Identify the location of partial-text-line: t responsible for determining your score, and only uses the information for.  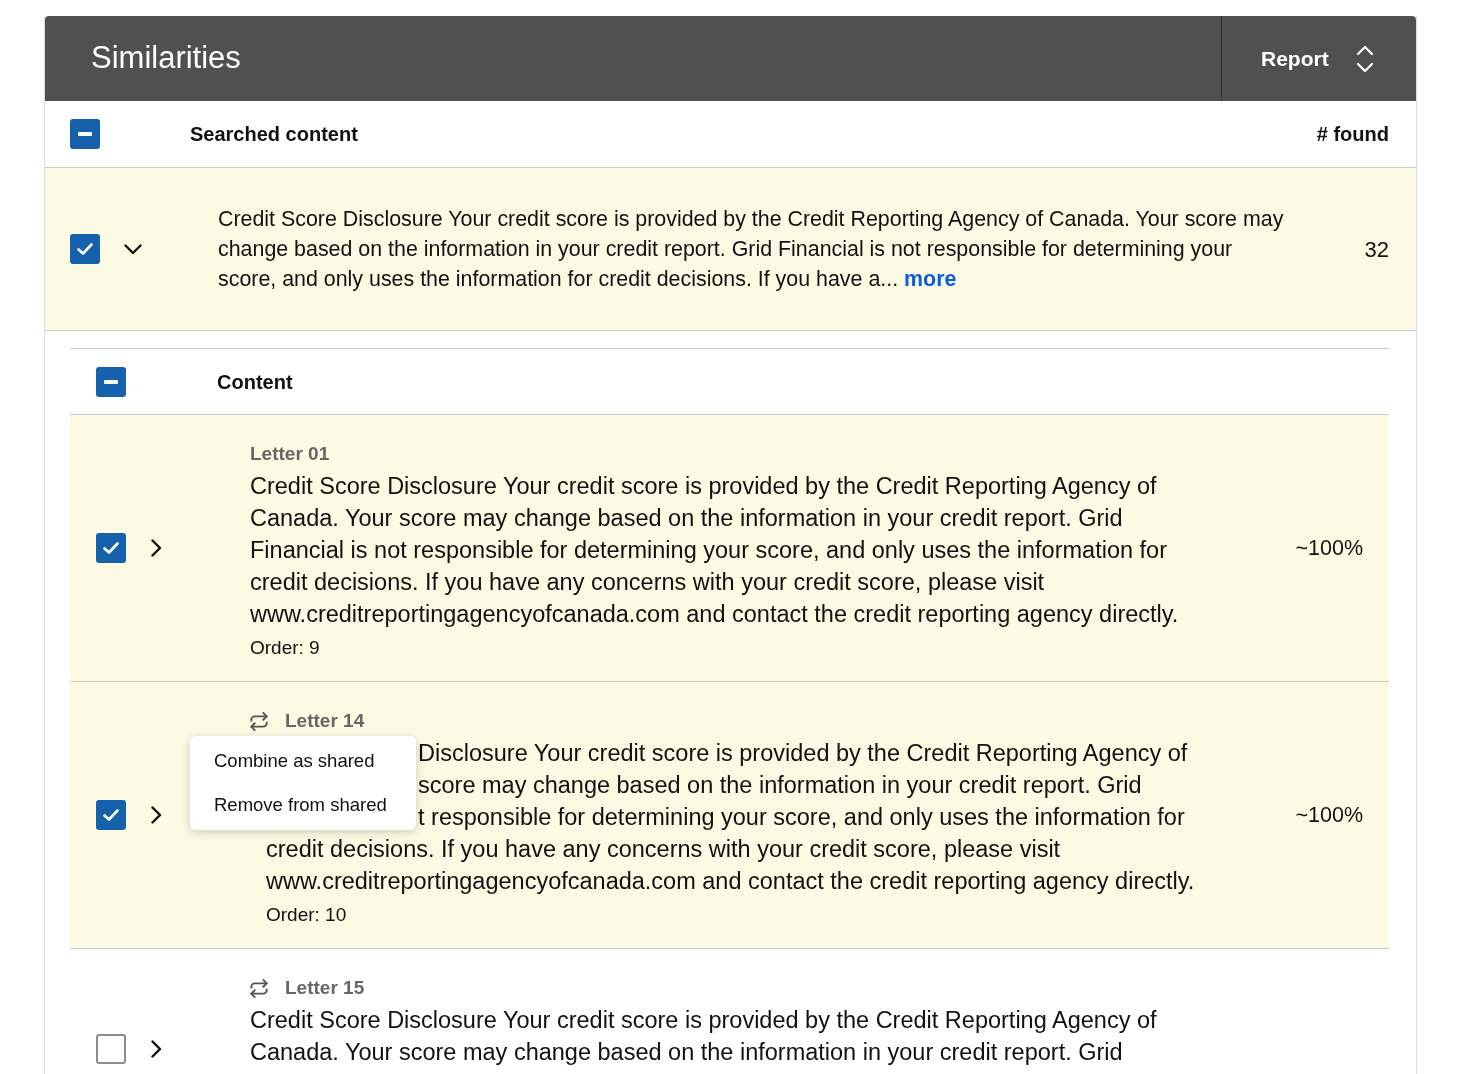
(801, 817).